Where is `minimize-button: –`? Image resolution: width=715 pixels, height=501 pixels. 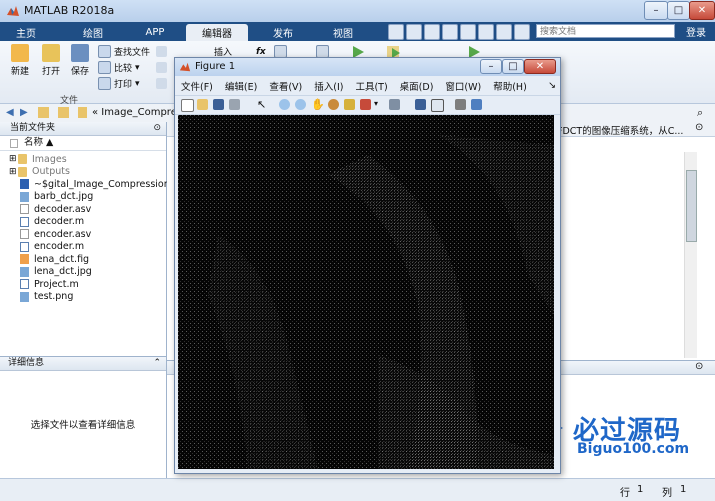 minimize-button: – is located at coordinates (656, 10).